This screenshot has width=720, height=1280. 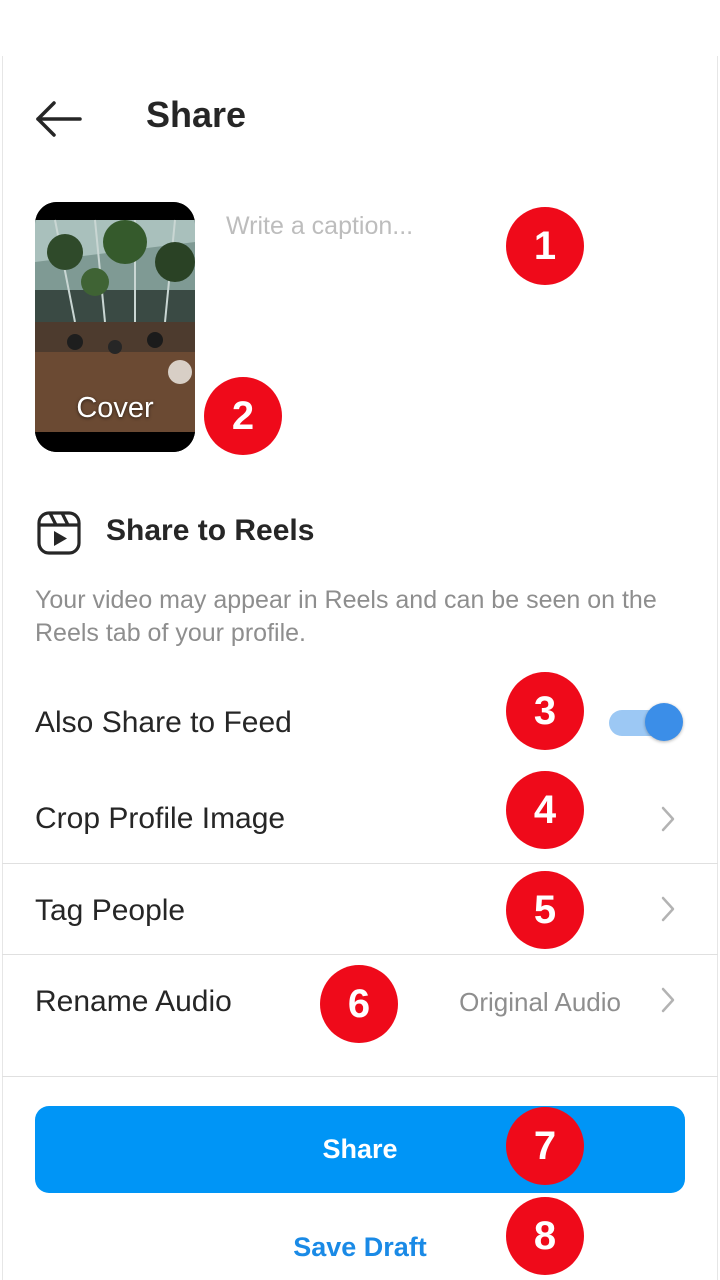 What do you see at coordinates (360, 1149) in the screenshot?
I see `share-button: Share` at bounding box center [360, 1149].